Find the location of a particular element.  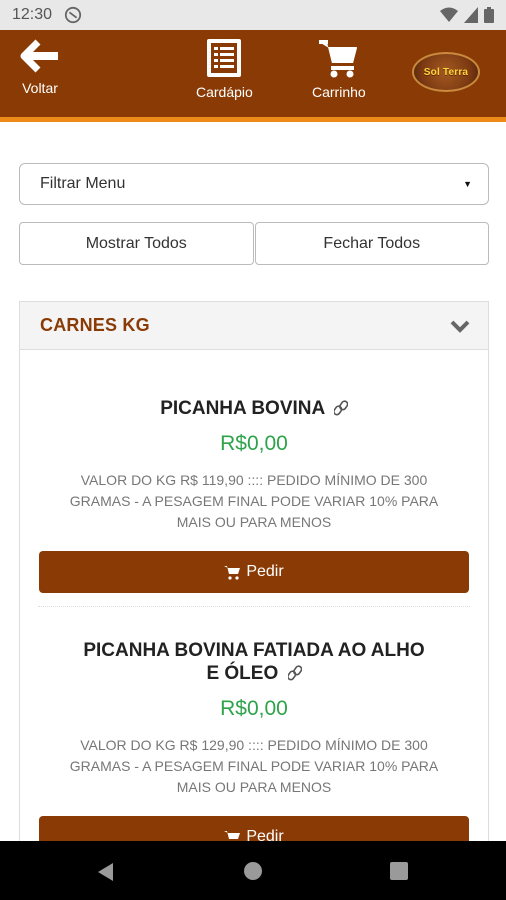

cart-label: Carrinho is located at coordinates (339, 92).